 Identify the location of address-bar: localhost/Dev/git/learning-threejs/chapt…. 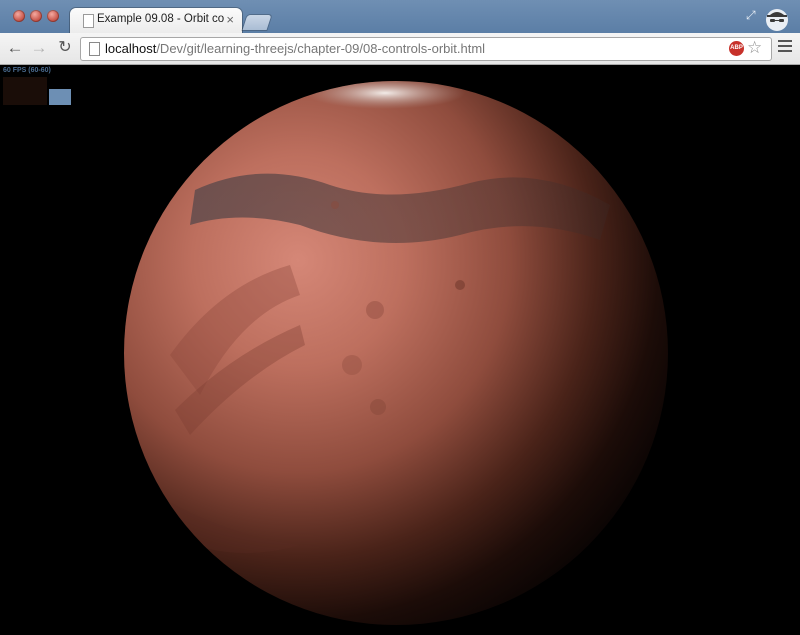
(426, 49).